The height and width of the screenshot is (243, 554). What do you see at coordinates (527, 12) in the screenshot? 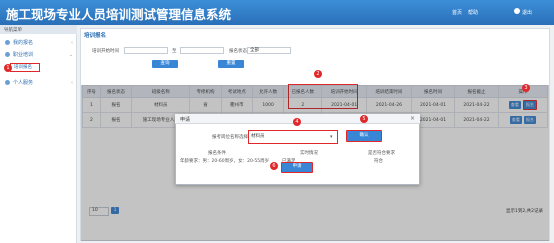
I see `logout-link: 退出` at bounding box center [527, 12].